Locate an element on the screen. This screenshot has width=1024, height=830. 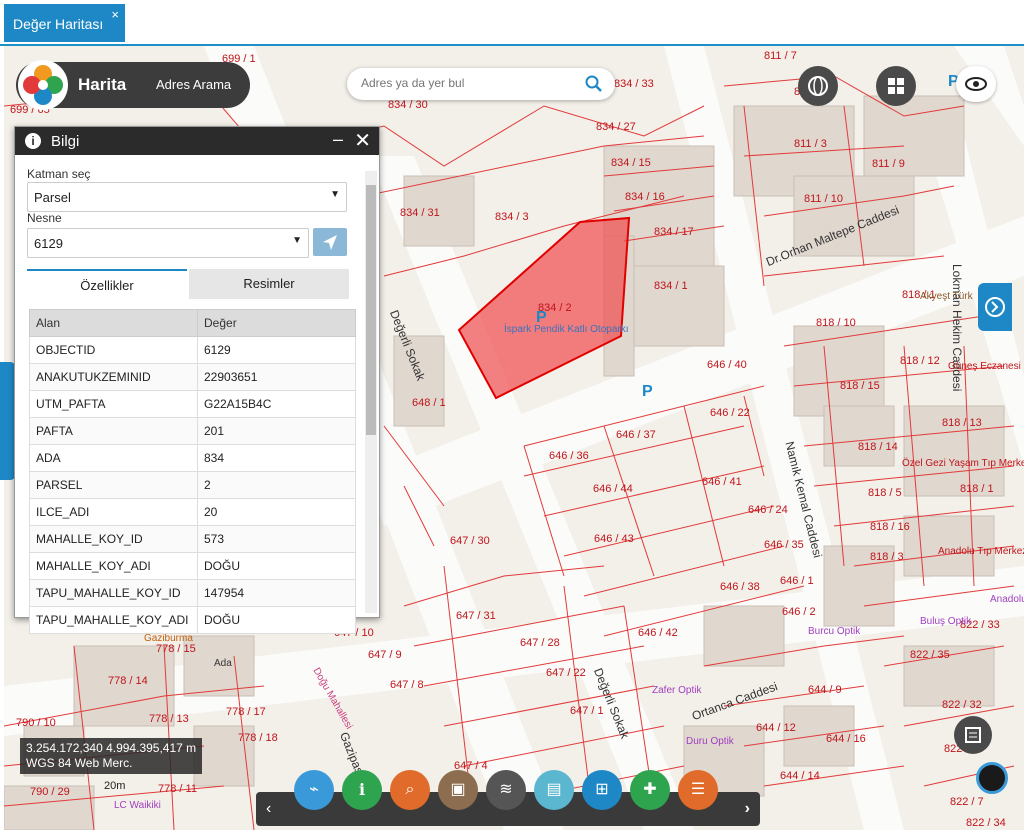
field-value-cell: 147954 is located at coordinates (276, 593).